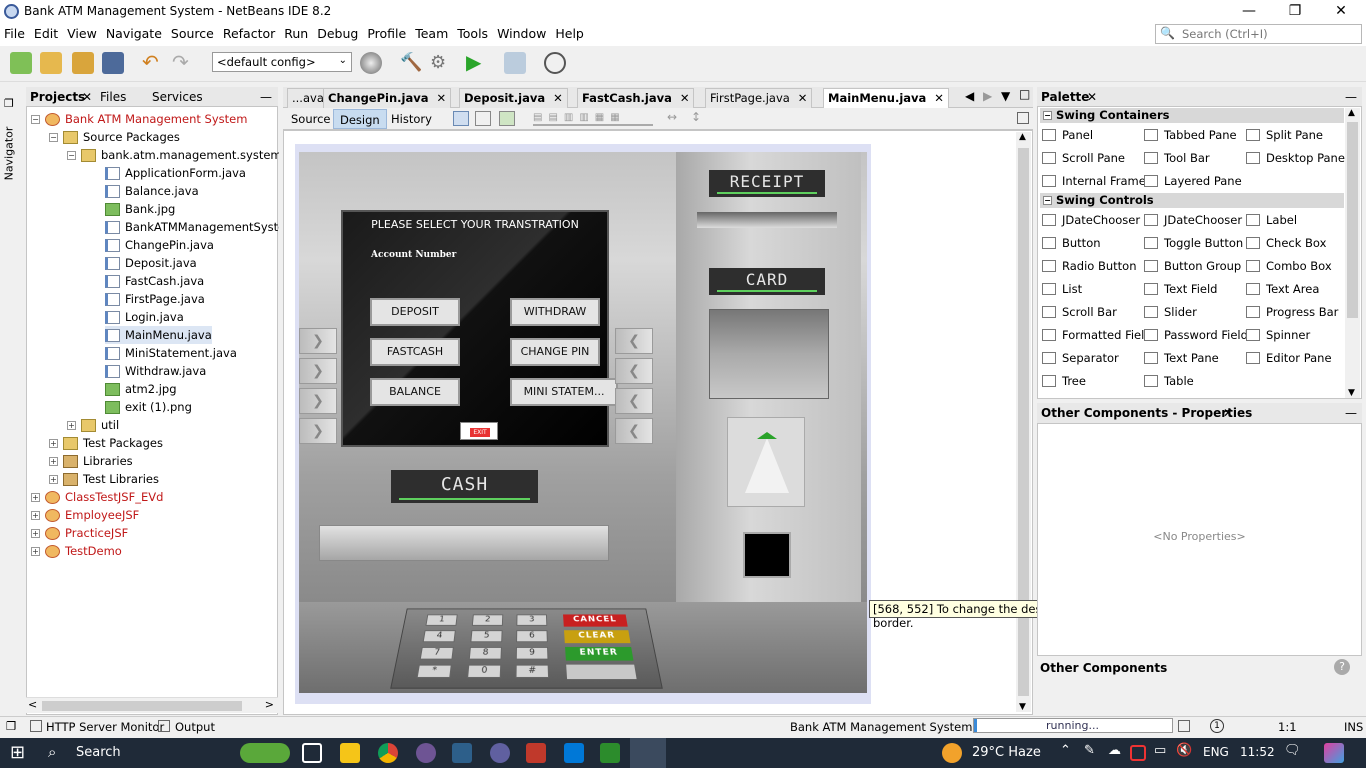  Describe the element at coordinates (161, 263) in the screenshot. I see `tree-item: Deposit.java` at that location.